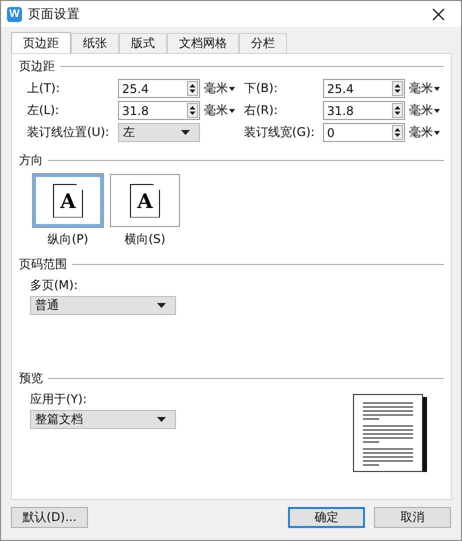 The width and height of the screenshot is (462, 541). What do you see at coordinates (68, 239) in the screenshot?
I see `option-label: 纵向(P)` at bounding box center [68, 239].